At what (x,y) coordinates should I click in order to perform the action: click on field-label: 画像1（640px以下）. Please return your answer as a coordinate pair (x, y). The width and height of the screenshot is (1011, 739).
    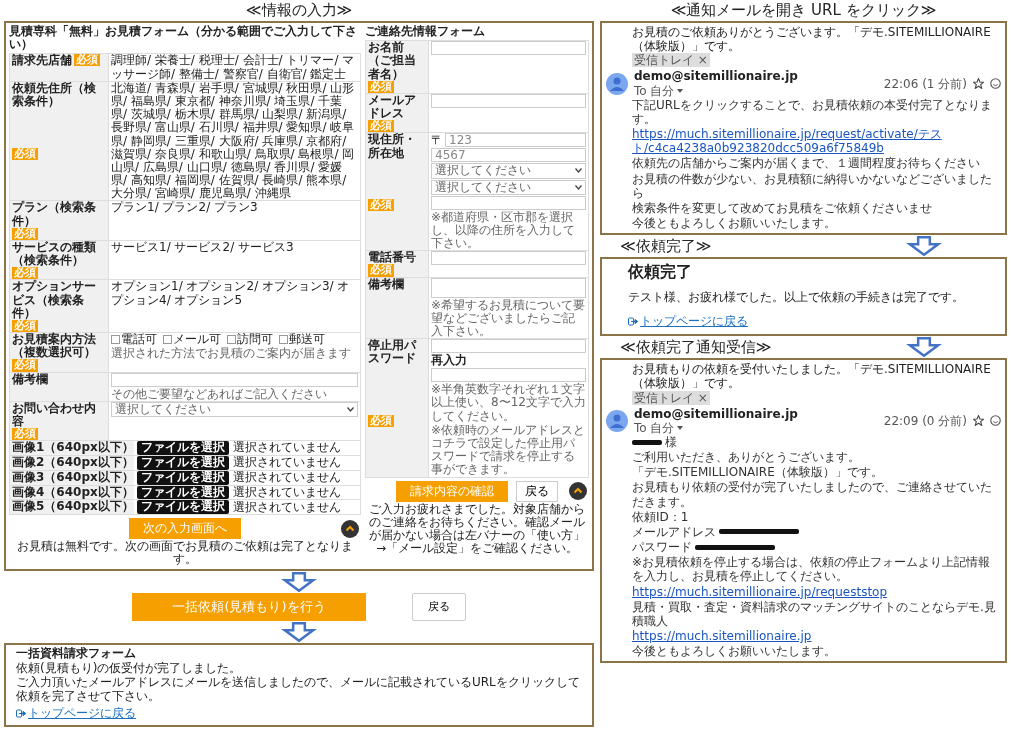
    Looking at the image, I should click on (73, 448).